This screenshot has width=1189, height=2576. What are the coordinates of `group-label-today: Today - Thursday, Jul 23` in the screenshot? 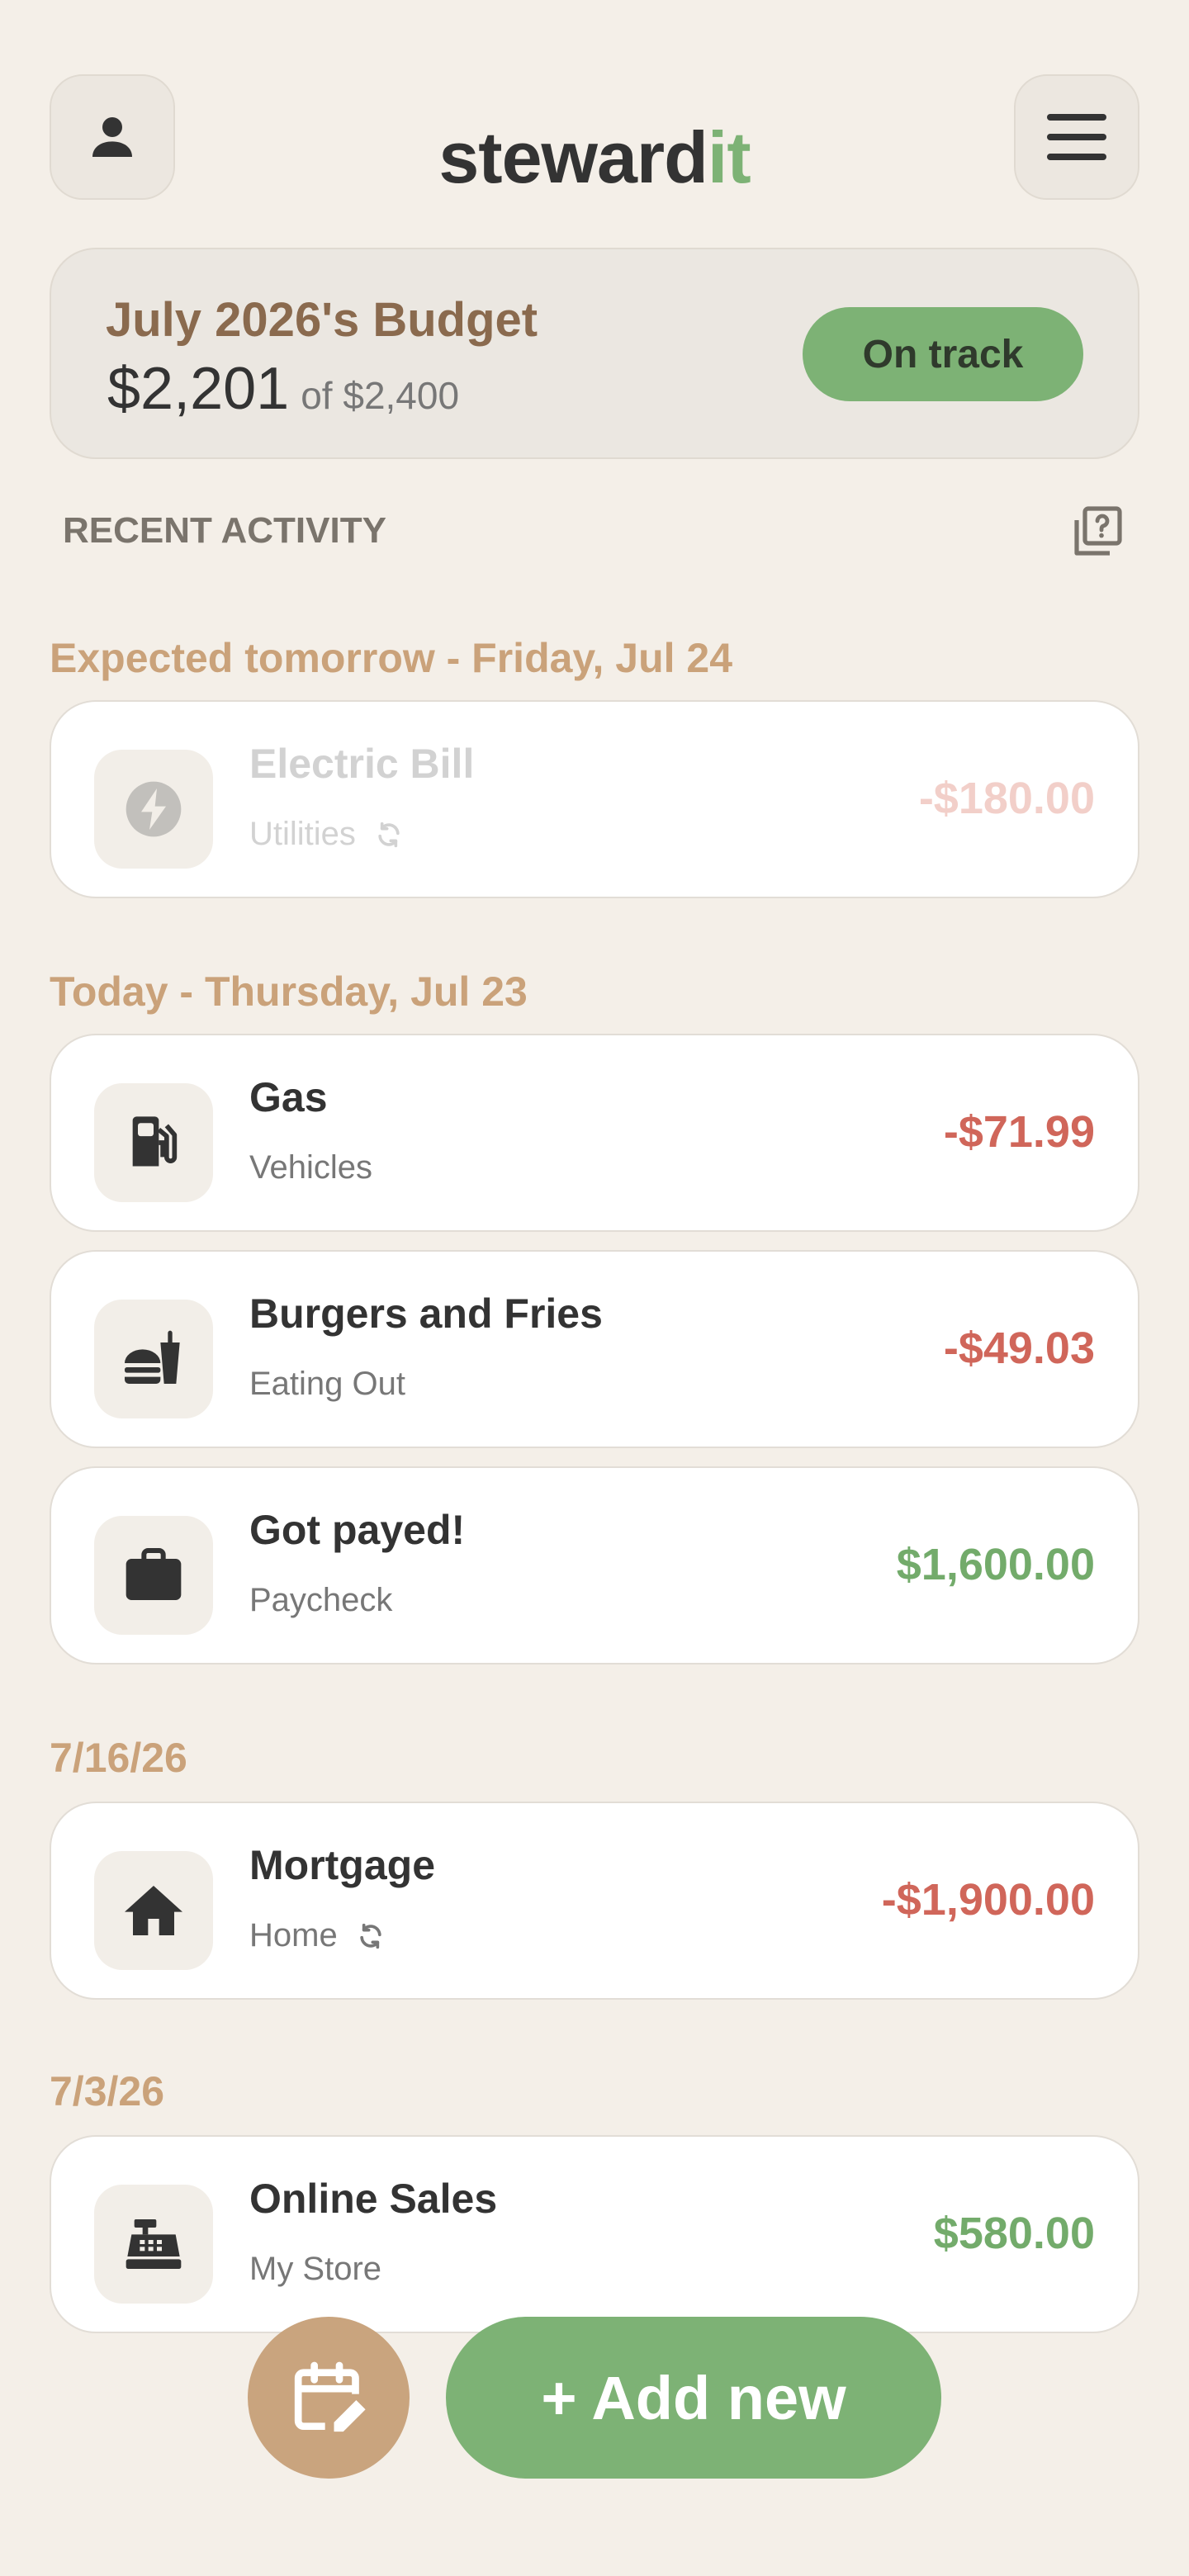 It's located at (289, 991).